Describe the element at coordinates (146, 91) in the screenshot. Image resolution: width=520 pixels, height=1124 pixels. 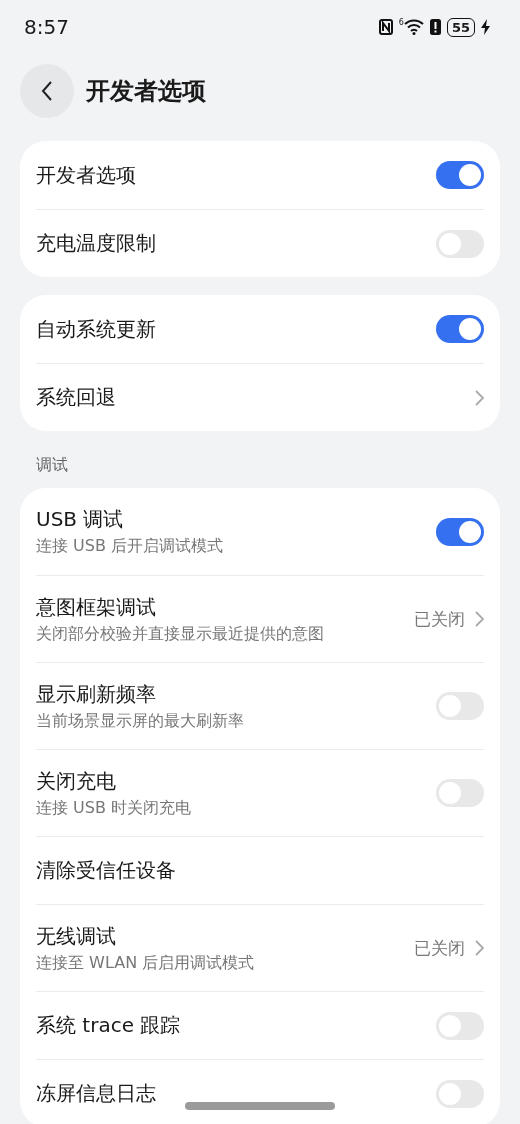
I see `page-title: 开发者选项` at that location.